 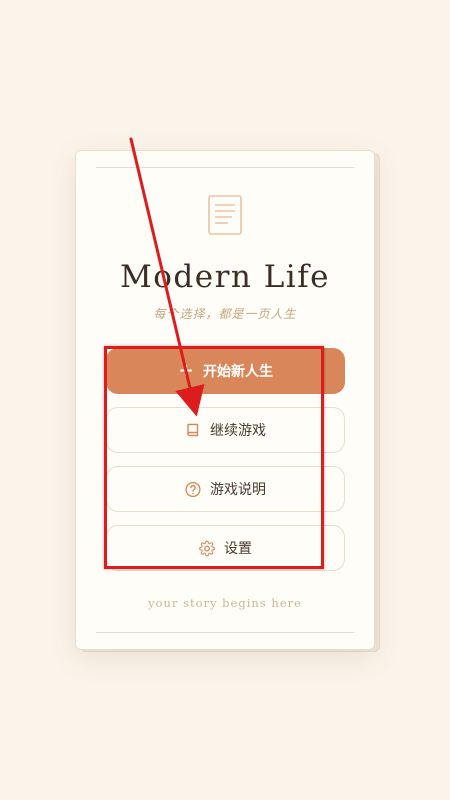 I want to click on top-divider, so click(x=225, y=167).